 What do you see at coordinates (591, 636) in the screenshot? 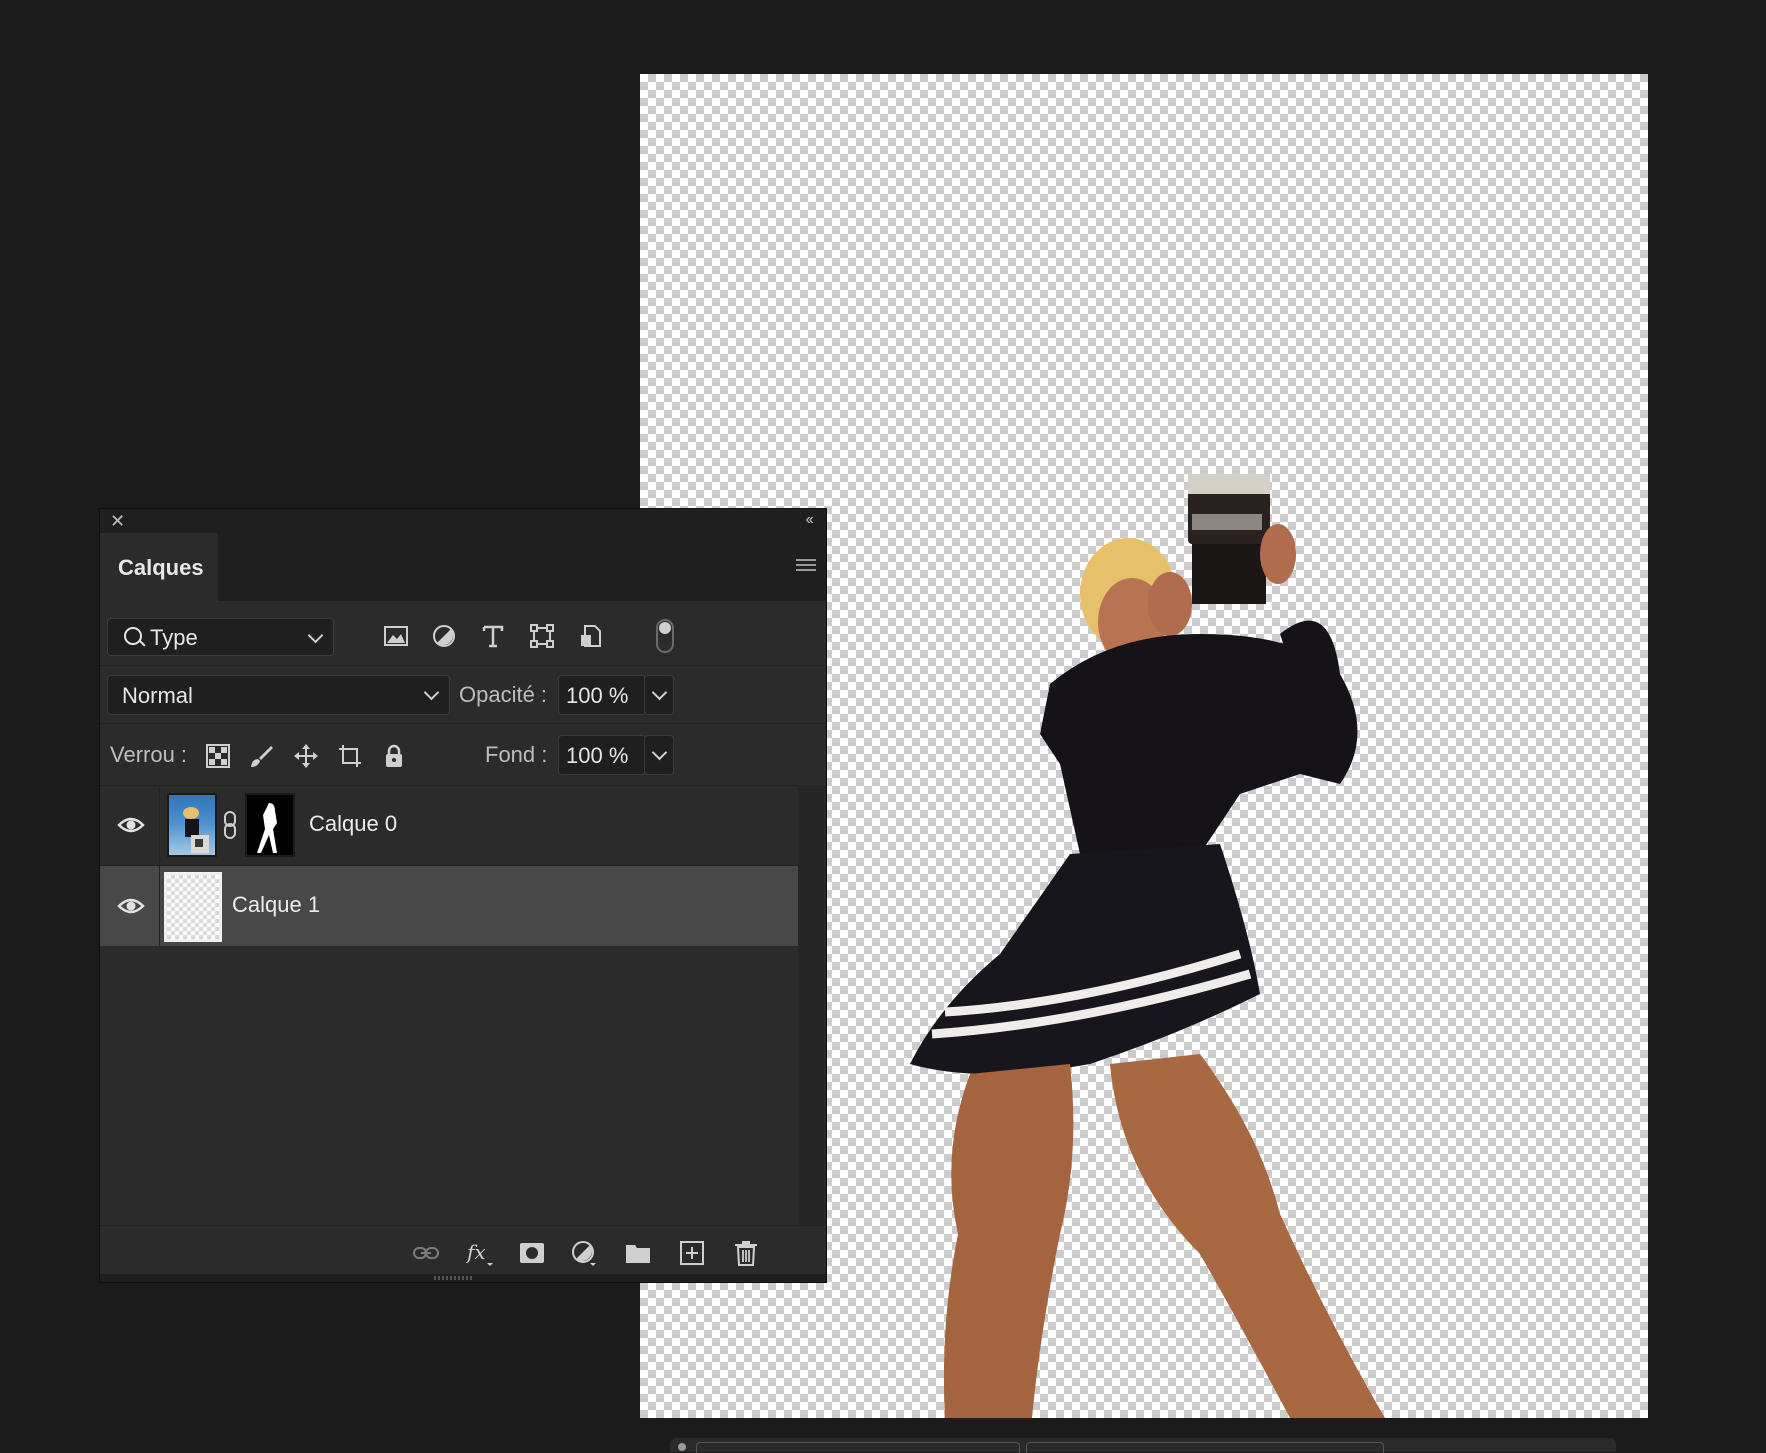
I see `smart-object-filter-icon` at bounding box center [591, 636].